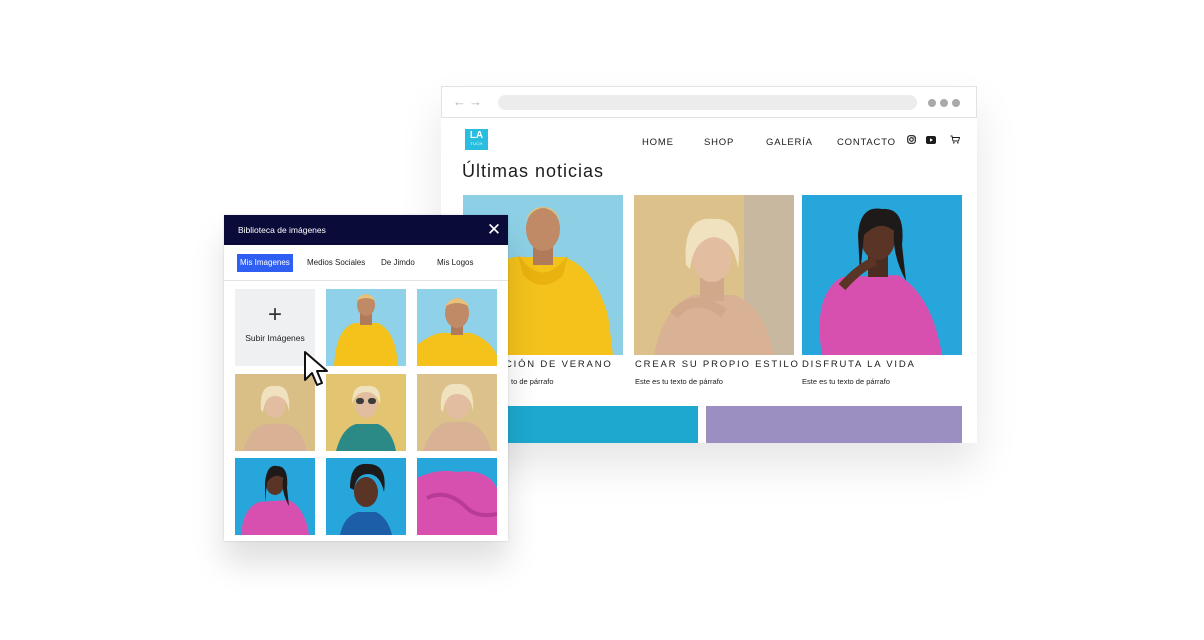  I want to click on browser-toolbar: ← →, so click(709, 102).